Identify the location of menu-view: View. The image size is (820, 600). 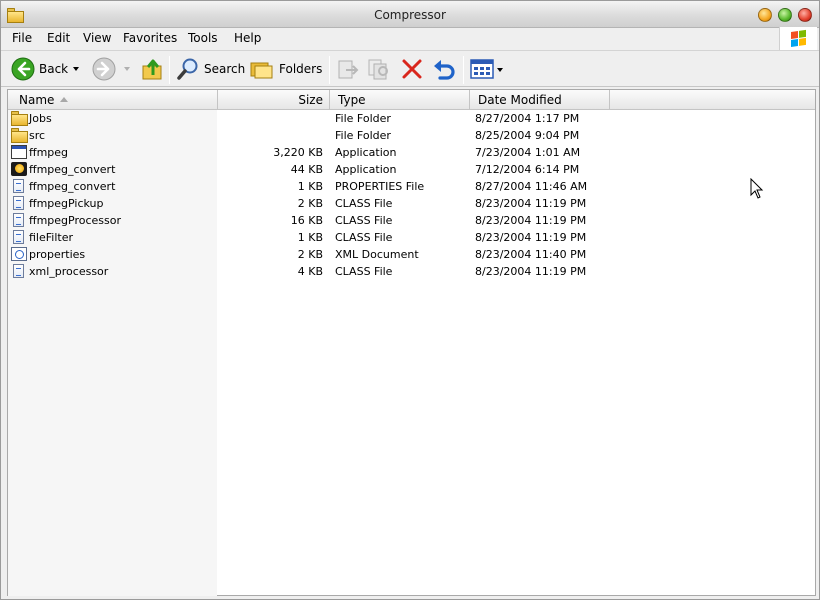
(97, 38).